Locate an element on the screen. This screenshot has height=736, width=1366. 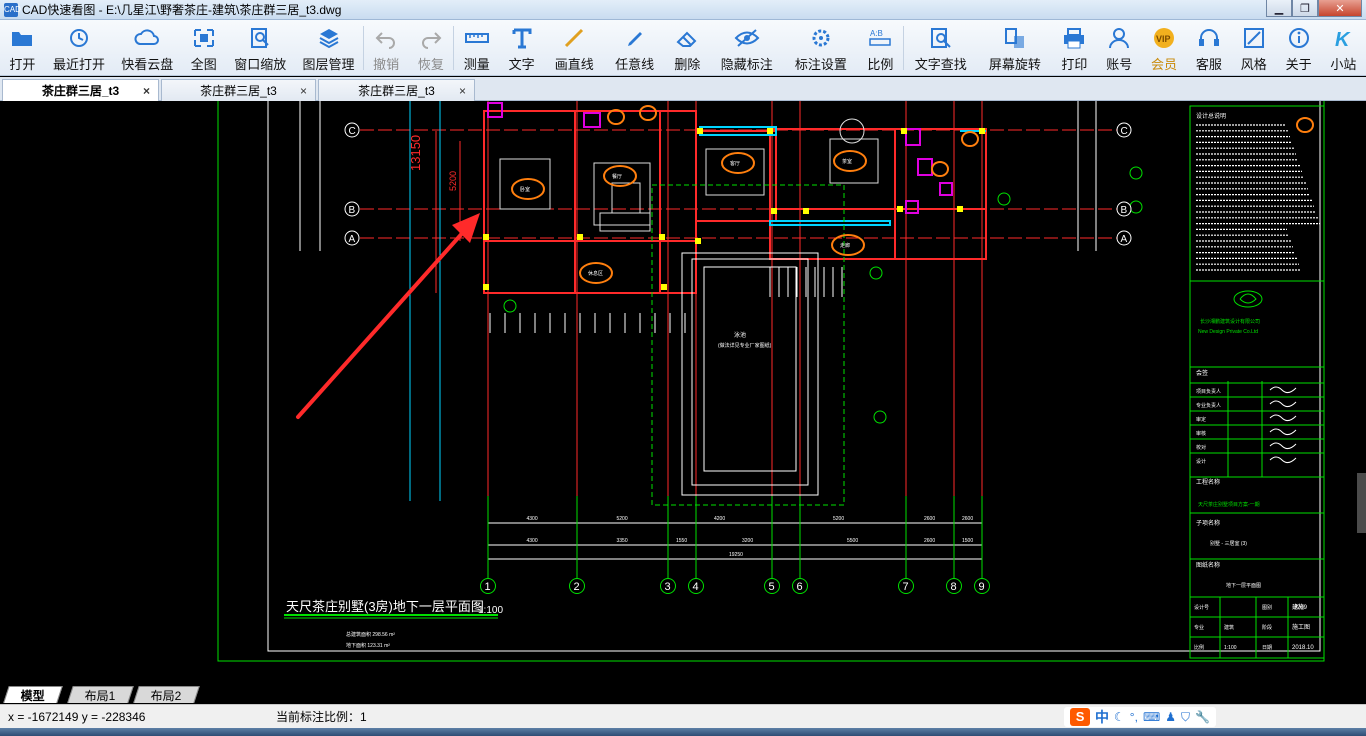
keyboard-icon: ⌨ is located at coordinates (1151, 717).